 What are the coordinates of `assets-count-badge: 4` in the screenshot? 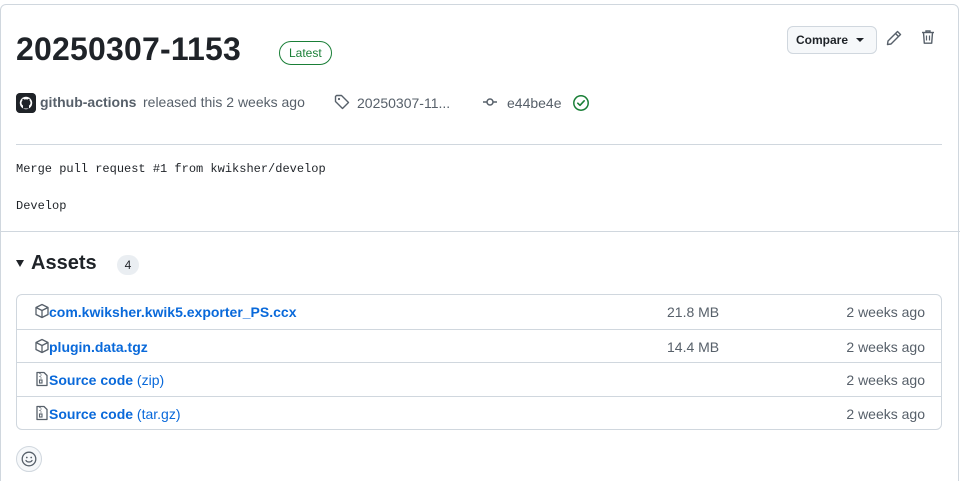 It's located at (128, 265).